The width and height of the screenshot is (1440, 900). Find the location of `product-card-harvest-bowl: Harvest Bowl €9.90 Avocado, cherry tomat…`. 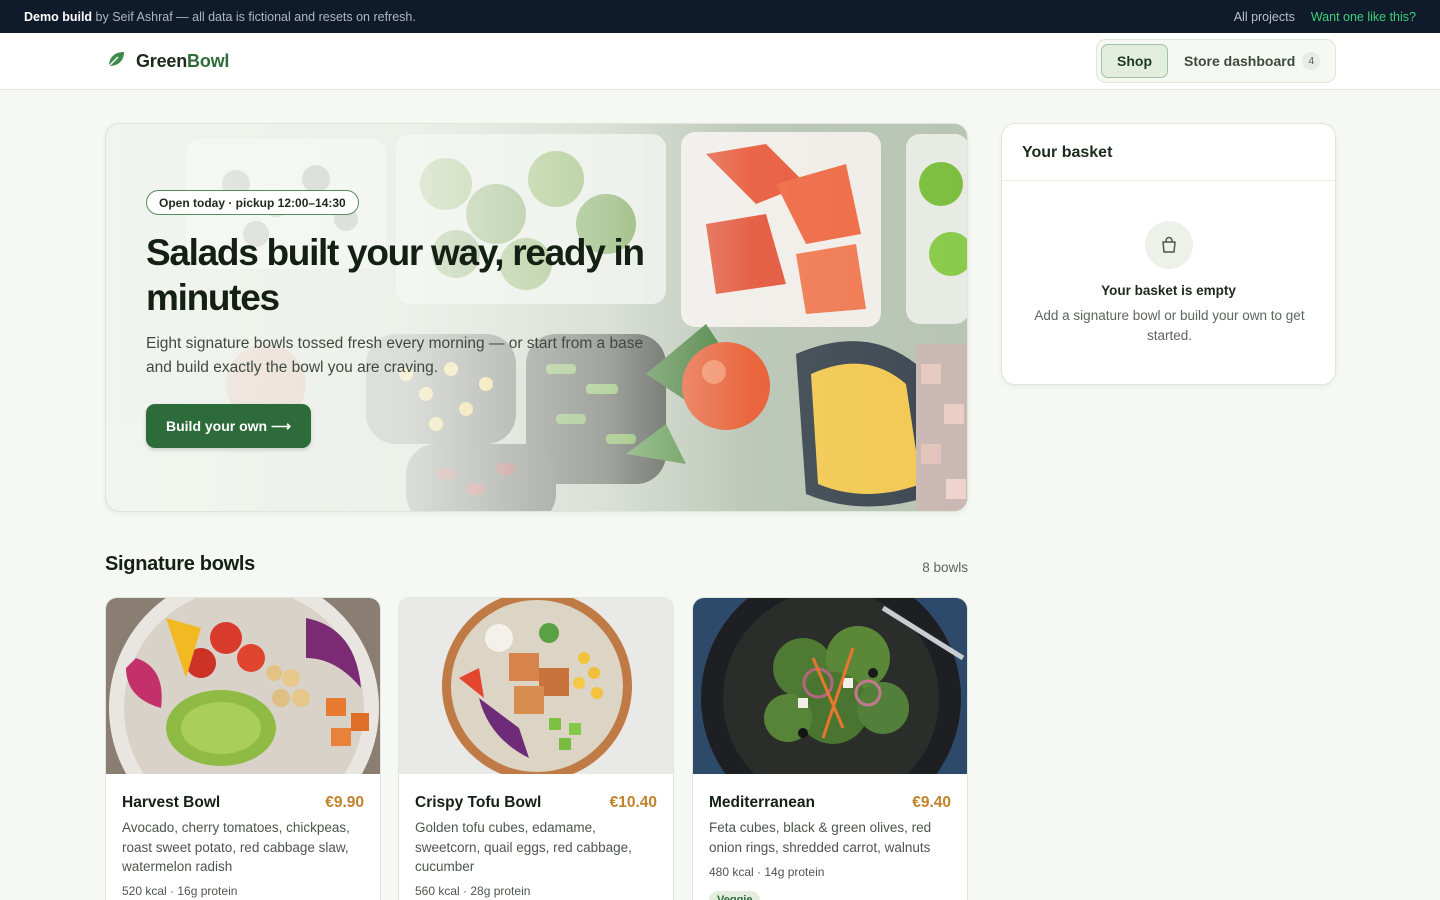

product-card-harvest-bowl: Harvest Bowl €9.90 Avocado, cherry tomat… is located at coordinates (243, 748).